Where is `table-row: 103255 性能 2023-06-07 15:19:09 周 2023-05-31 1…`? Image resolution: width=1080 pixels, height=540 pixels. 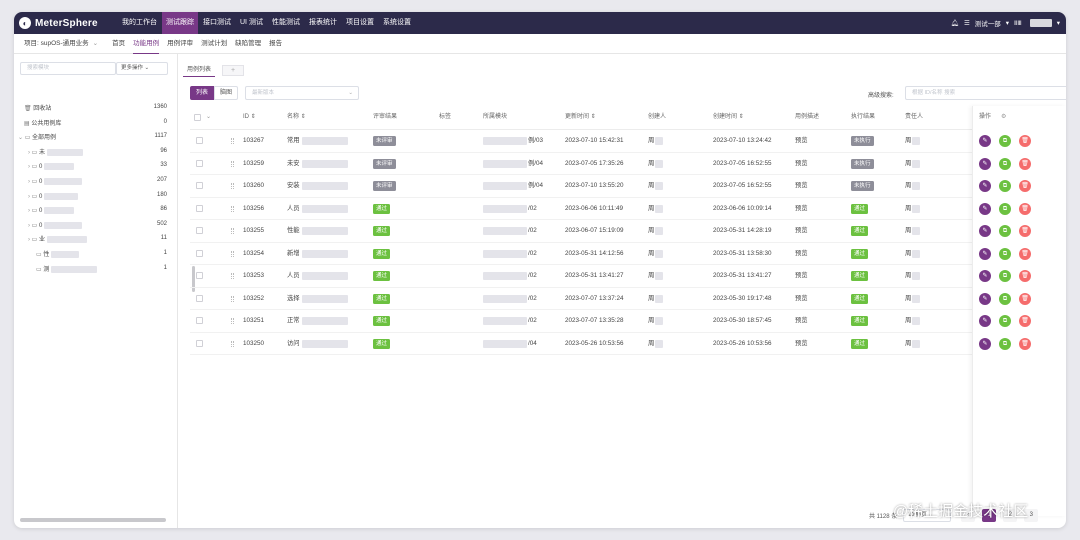
table-row: 103255 性能 2023-06-07 15:19:09 周 2023-05-31 1… is located at coordinates (628, 231).